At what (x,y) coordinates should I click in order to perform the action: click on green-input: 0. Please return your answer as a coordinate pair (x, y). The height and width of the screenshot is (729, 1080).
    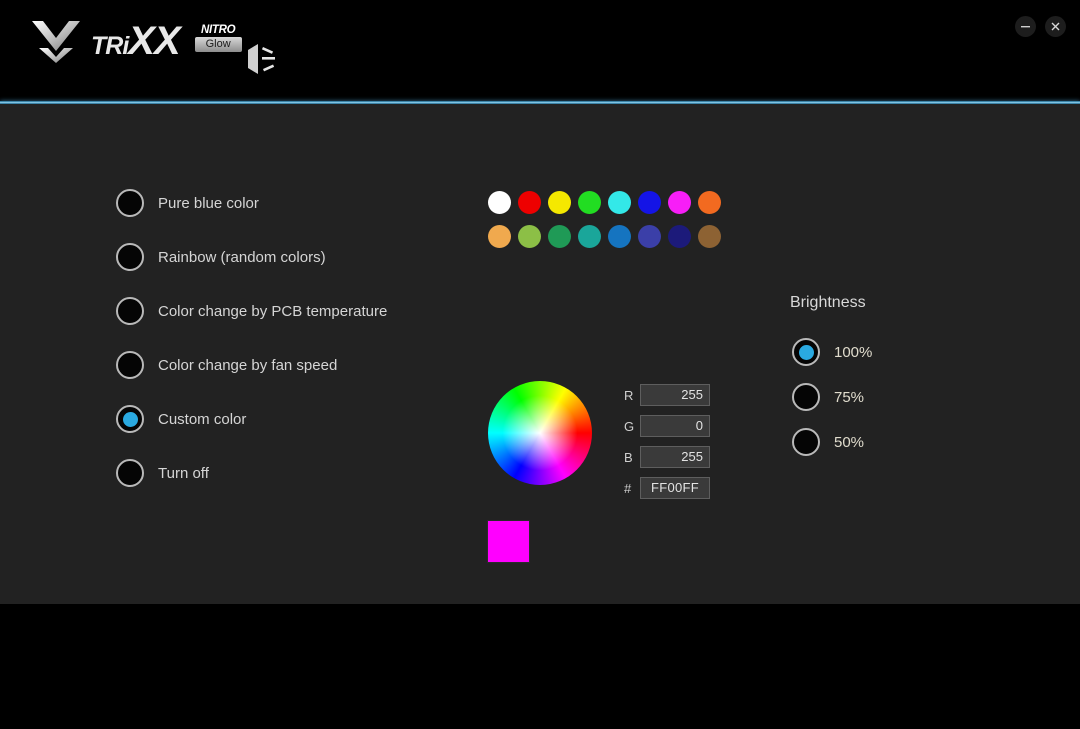
    Looking at the image, I should click on (675, 426).